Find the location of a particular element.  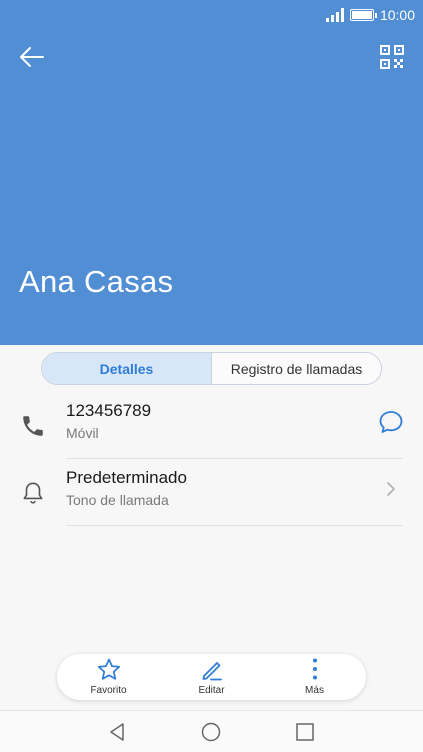

signal-icon is located at coordinates (334, 15).